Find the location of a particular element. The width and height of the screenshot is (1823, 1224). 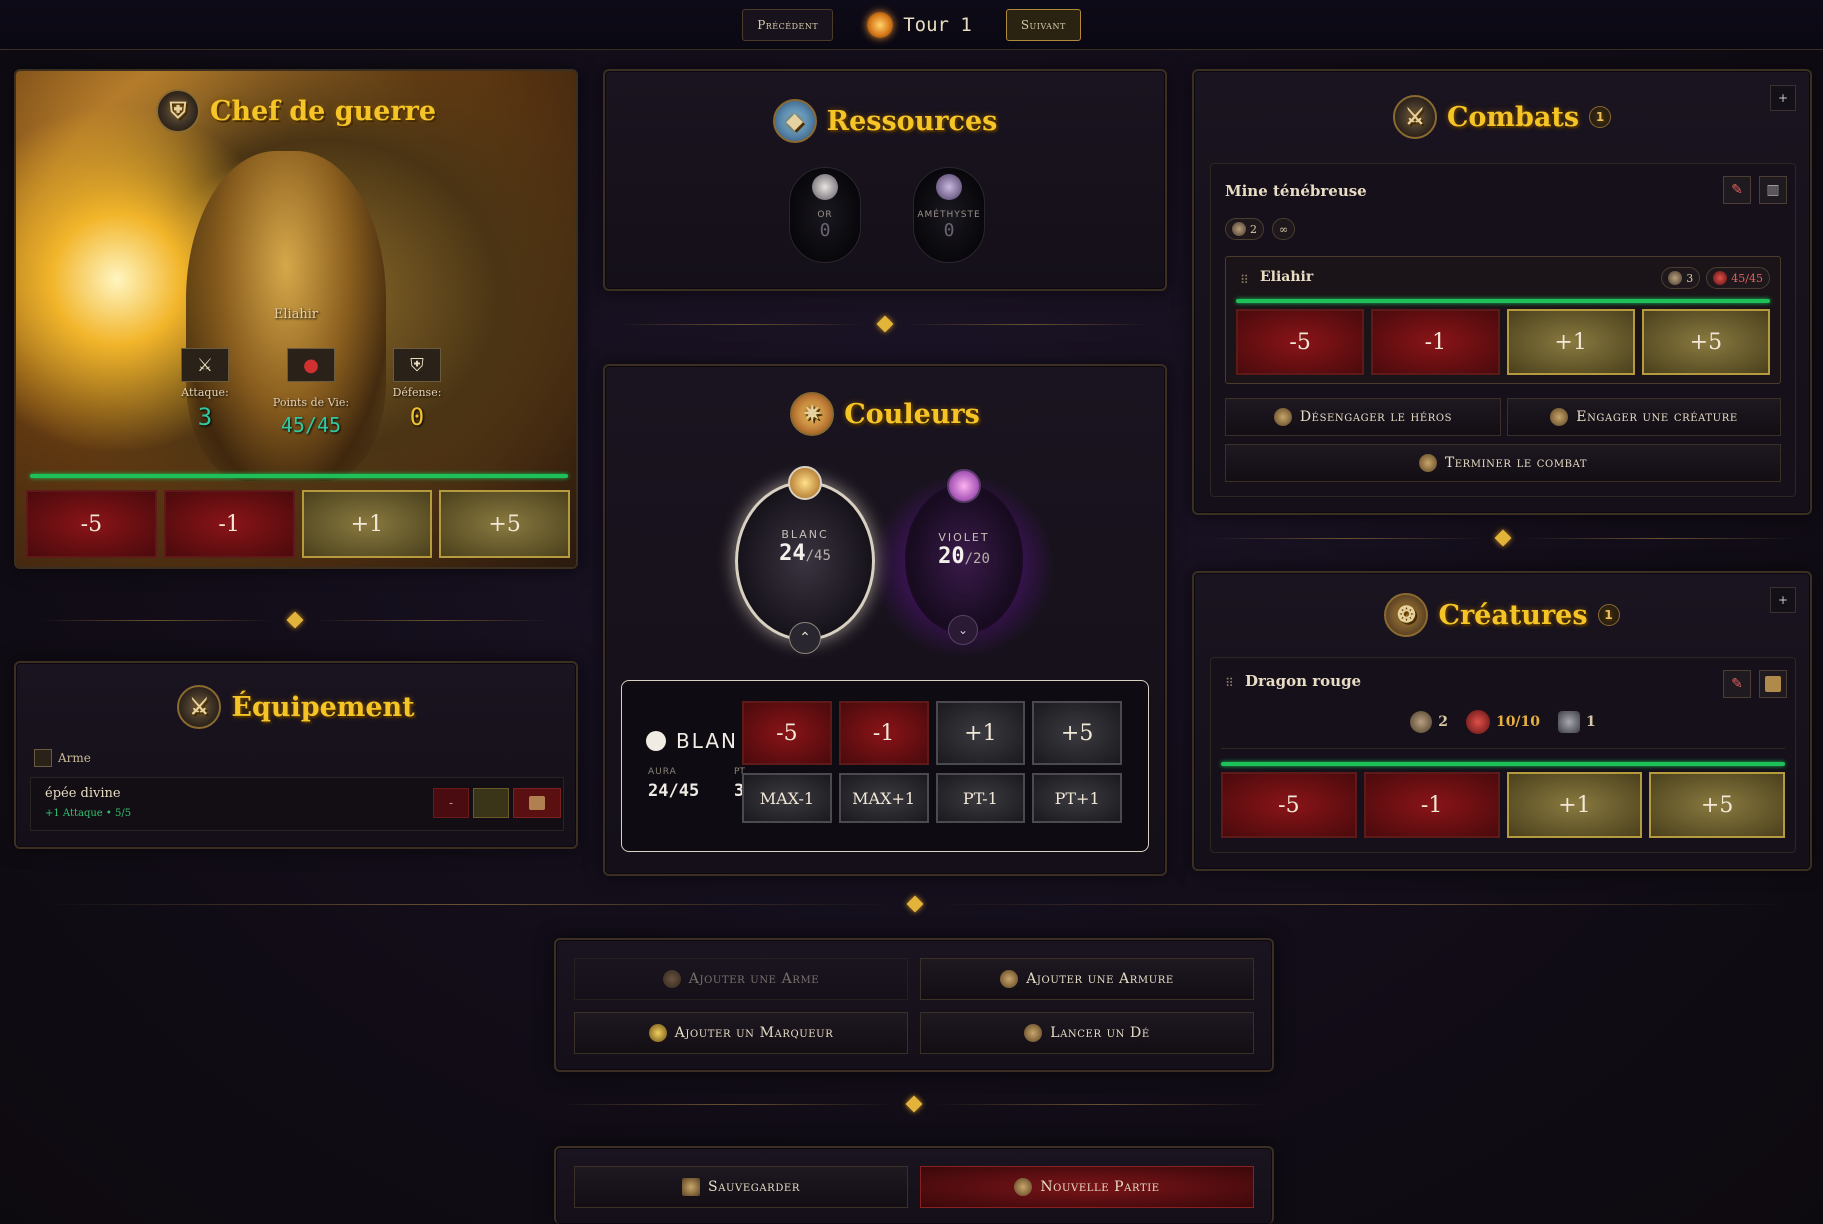

creature-shield-icon is located at coordinates (1569, 722).